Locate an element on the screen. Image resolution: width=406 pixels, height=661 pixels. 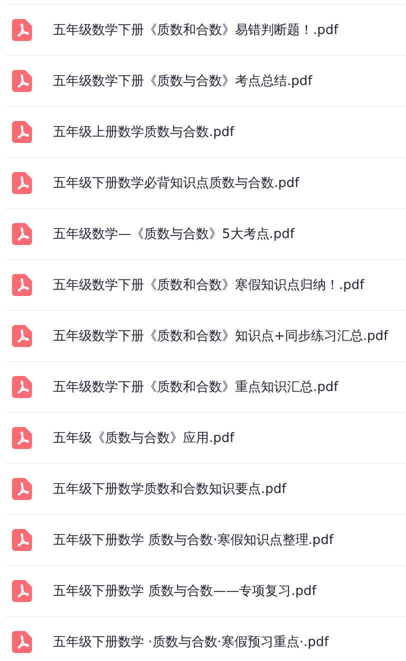
file-name: 五年级数学下册《质数与合数》考点总结.pdf is located at coordinates (182, 81).